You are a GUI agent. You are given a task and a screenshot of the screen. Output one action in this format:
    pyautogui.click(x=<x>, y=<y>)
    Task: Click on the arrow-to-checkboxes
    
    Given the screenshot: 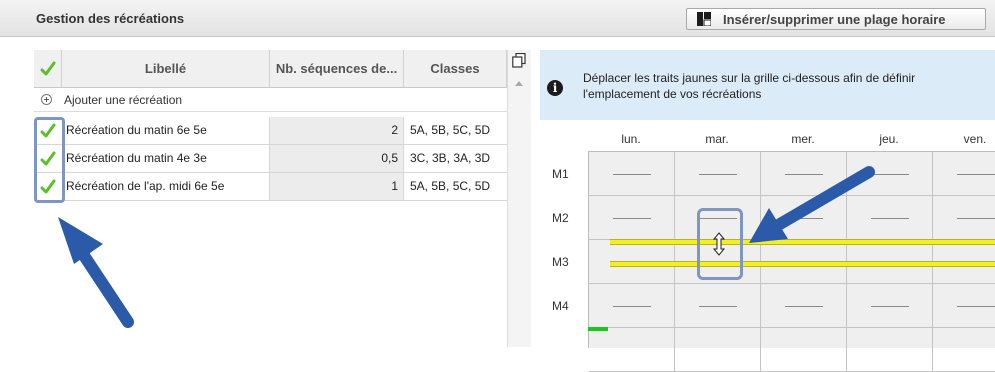 What is the action you would take?
    pyautogui.click(x=96, y=272)
    